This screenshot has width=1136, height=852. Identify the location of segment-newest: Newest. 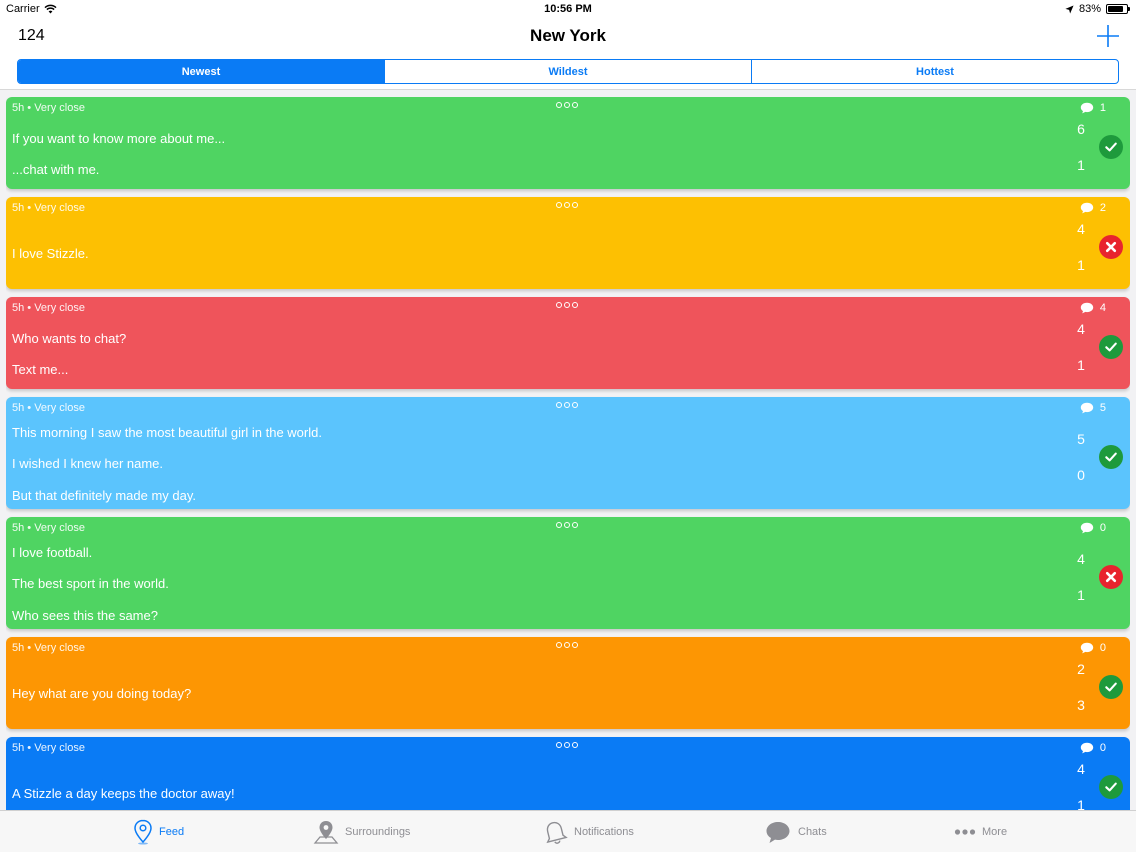
(201, 71).